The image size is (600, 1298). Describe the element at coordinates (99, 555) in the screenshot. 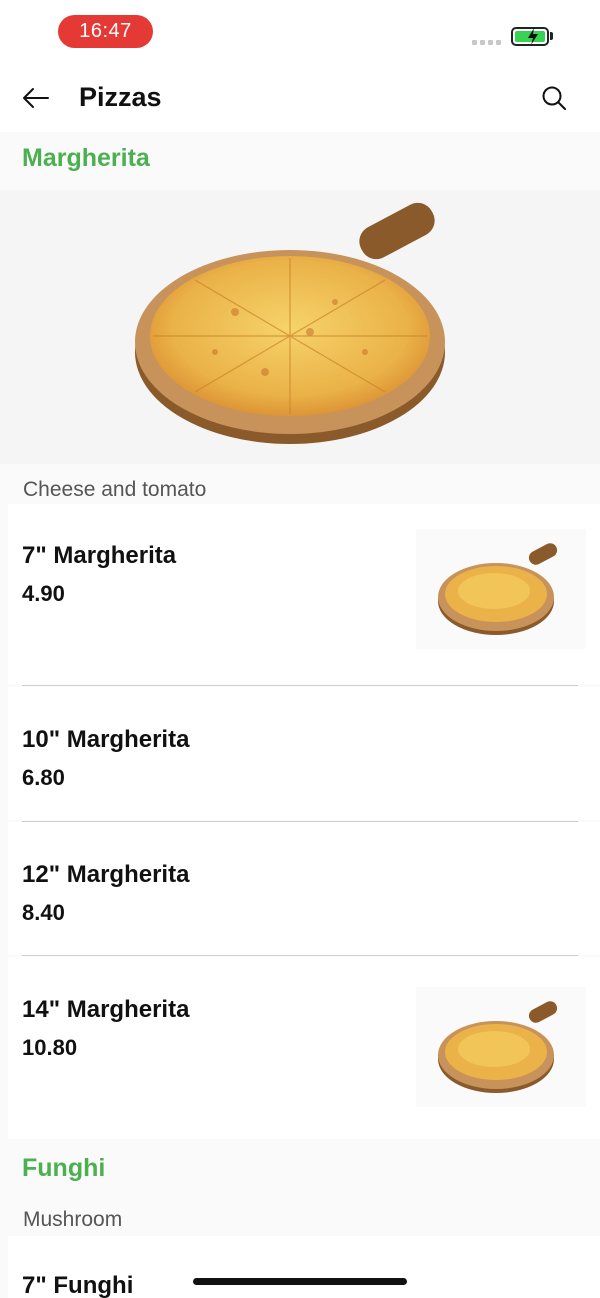

I see `item-name: 7" Margherita` at that location.